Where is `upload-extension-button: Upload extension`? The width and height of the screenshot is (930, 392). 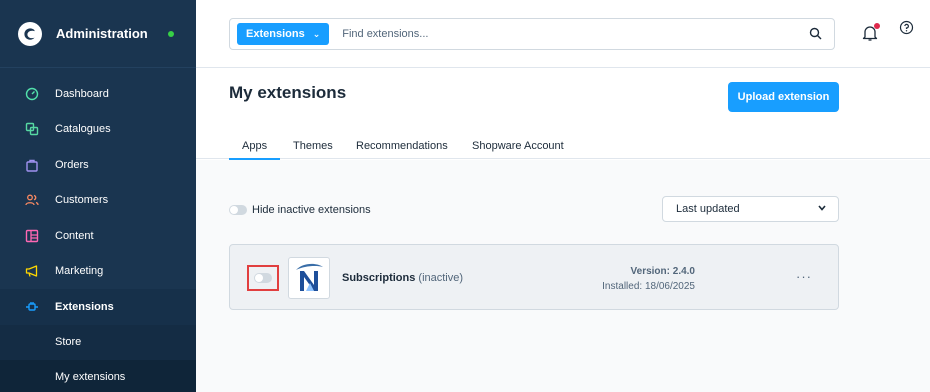 upload-extension-button: Upload extension is located at coordinates (783, 97).